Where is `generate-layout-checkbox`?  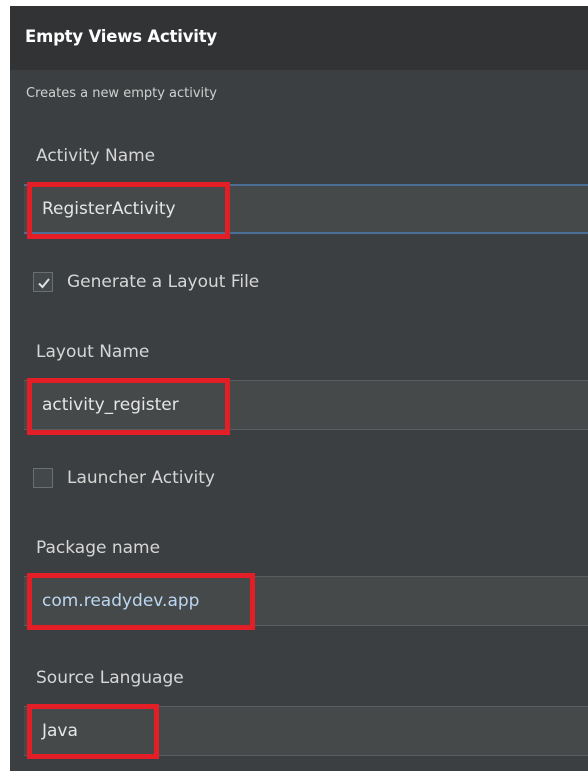 generate-layout-checkbox is located at coordinates (43, 282).